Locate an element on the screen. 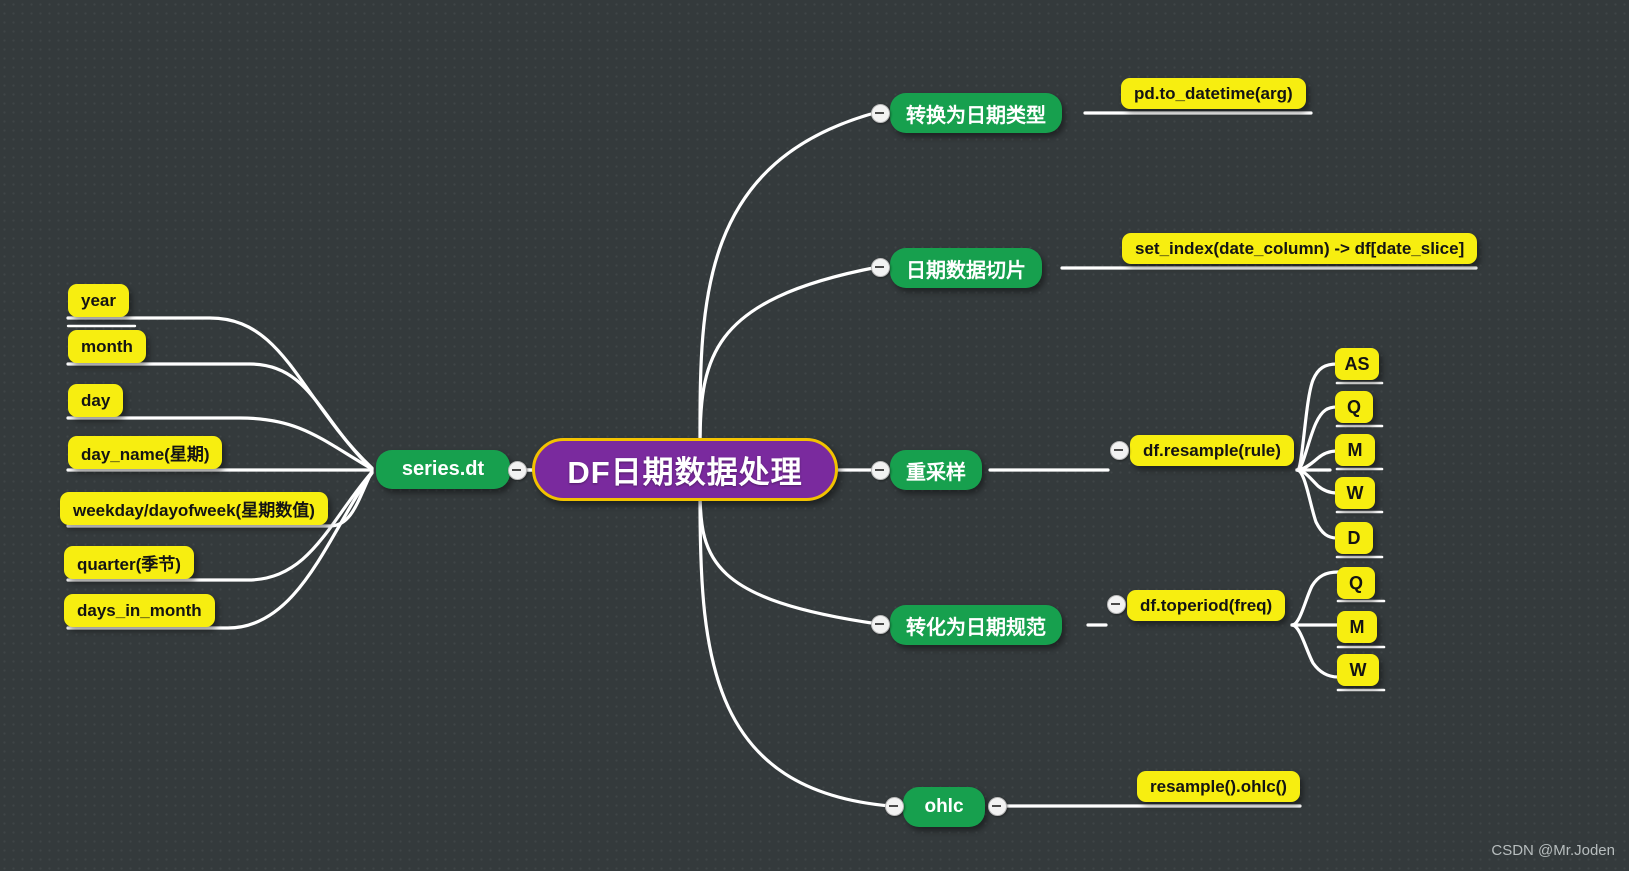 The height and width of the screenshot is (871, 1629). collapse-dot-ohlc-leaf is located at coordinates (997, 806).